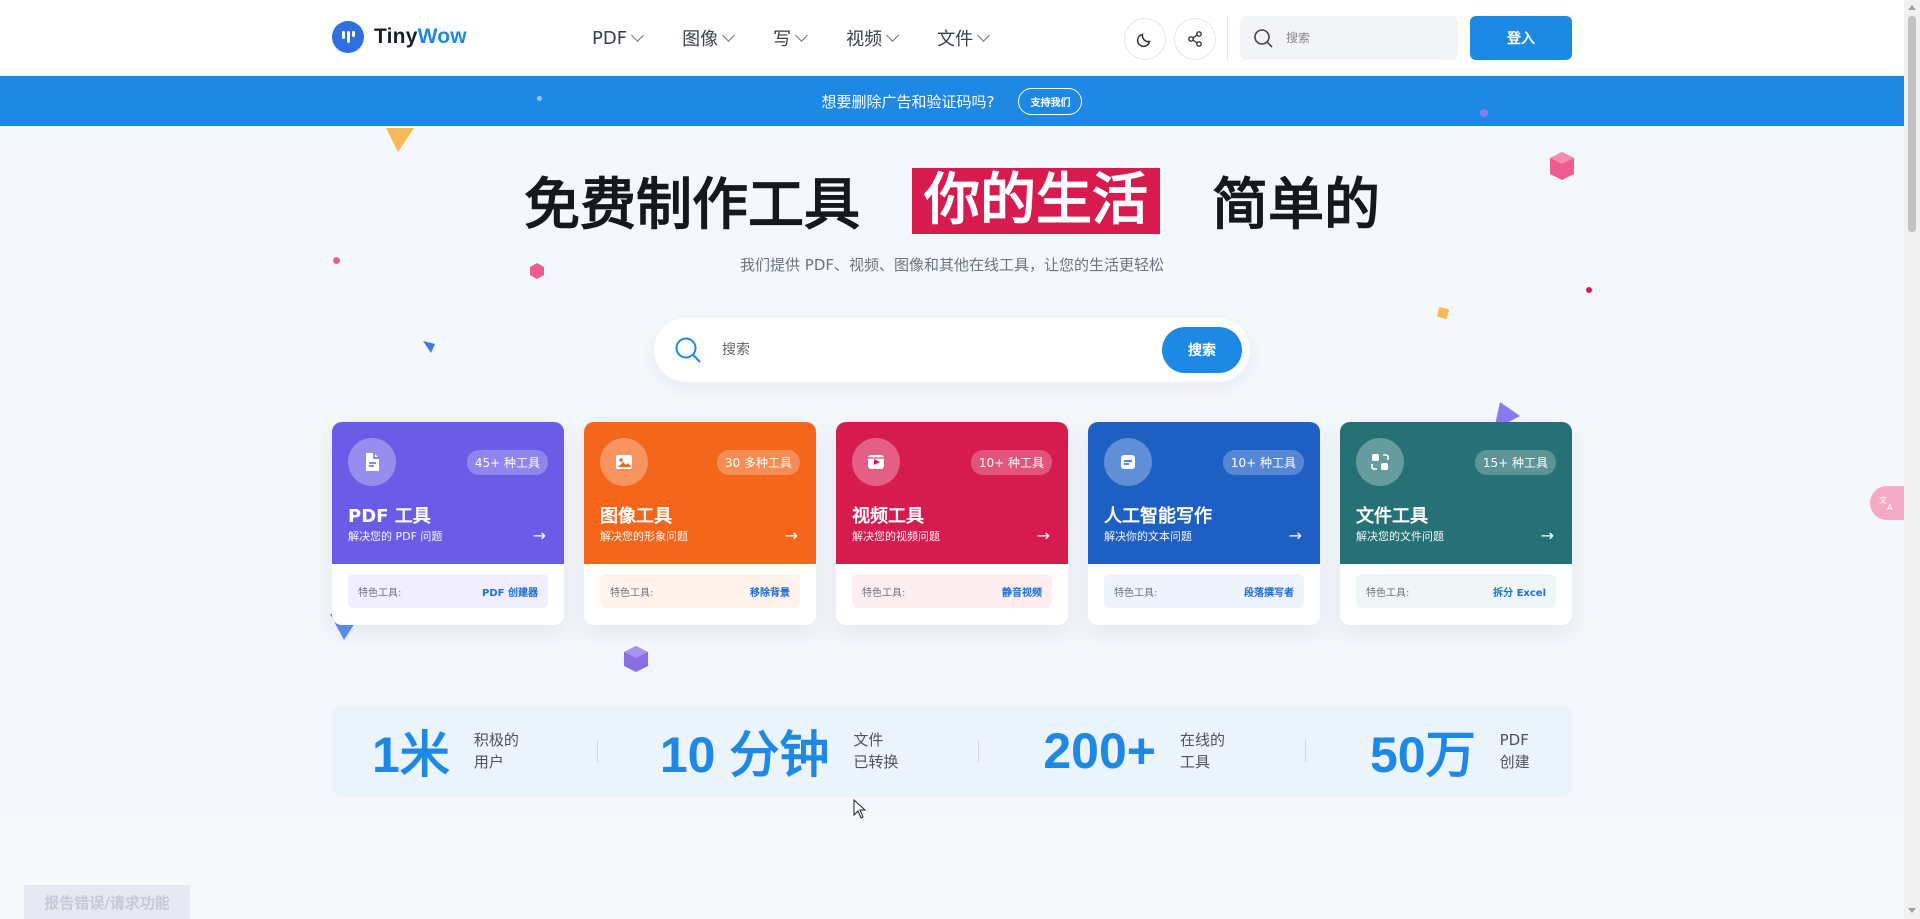 This screenshot has height=919, width=1920. Describe the element at coordinates (930, 350) in the screenshot. I see `hero-search-input` at that location.